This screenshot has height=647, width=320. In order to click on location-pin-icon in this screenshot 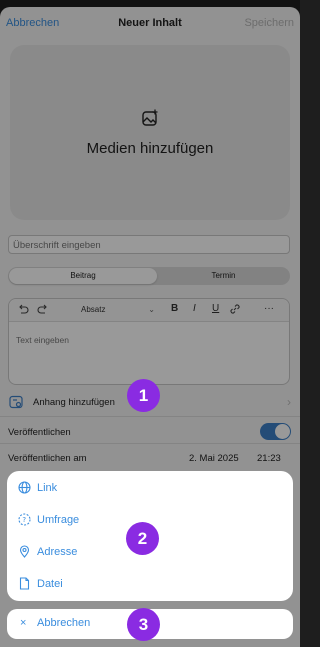, I will do `click(24, 554)`.